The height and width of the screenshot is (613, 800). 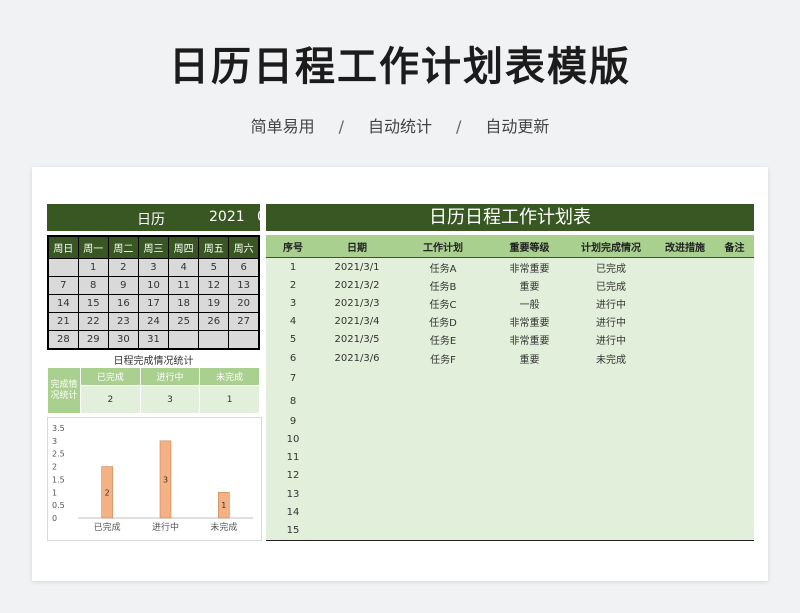 What do you see at coordinates (357, 321) in the screenshot?
I see `plan-cell: 2021/3/4` at bounding box center [357, 321].